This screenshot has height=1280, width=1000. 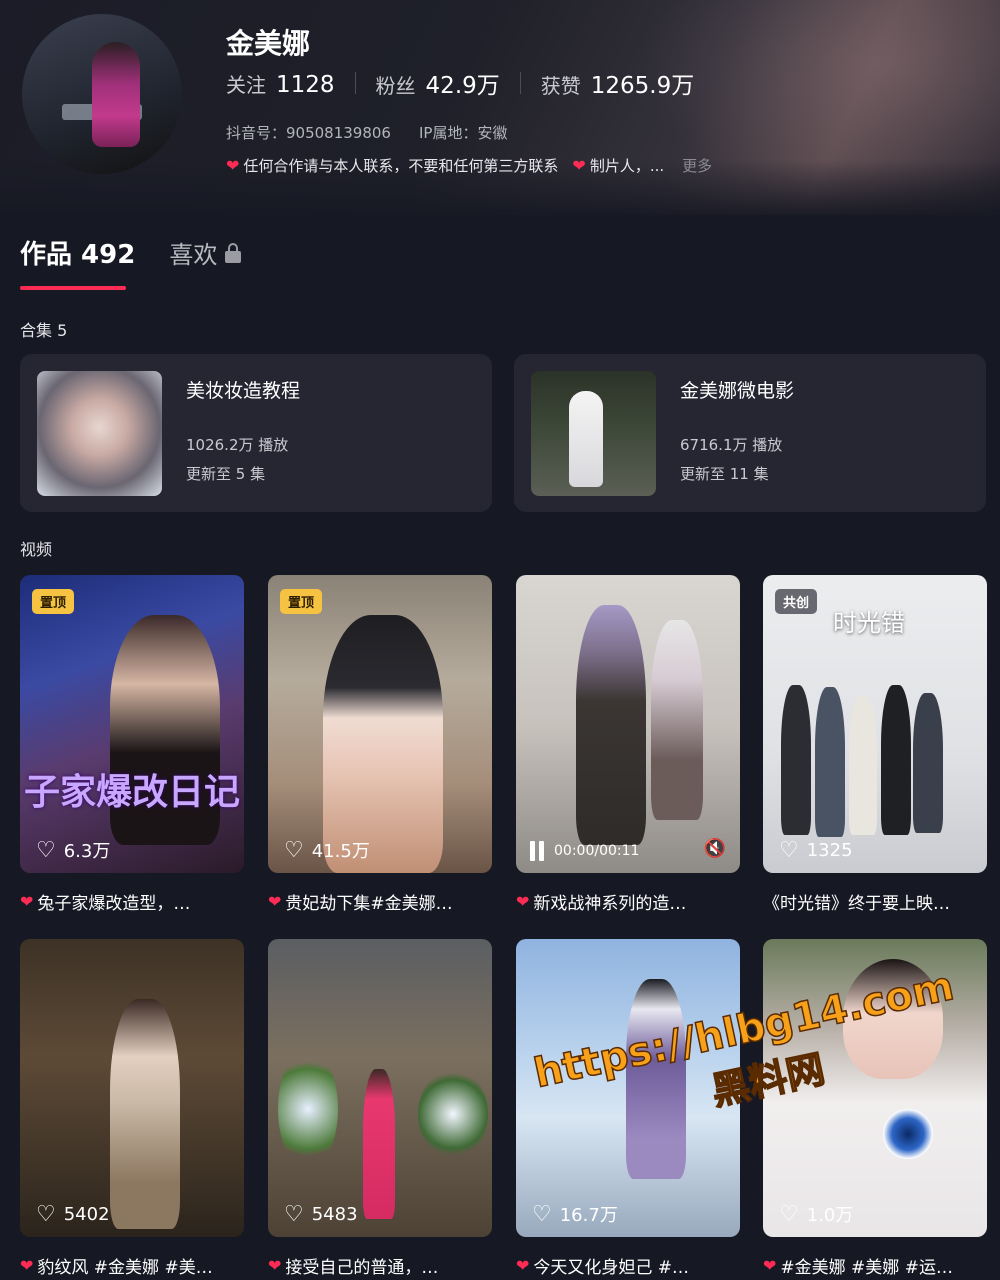 I want to click on stat-value: 1265.9万, so click(x=642, y=86).